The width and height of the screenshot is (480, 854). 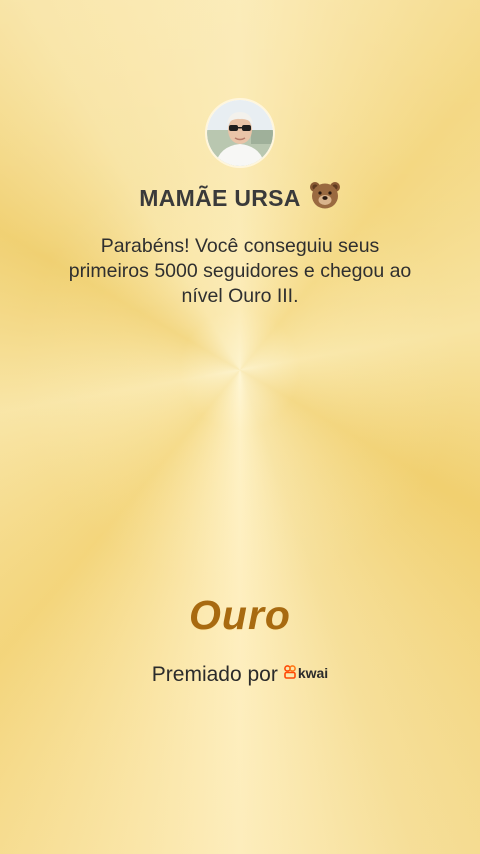 I want to click on awarded-by-label: Premiado por, so click(x=214, y=674).